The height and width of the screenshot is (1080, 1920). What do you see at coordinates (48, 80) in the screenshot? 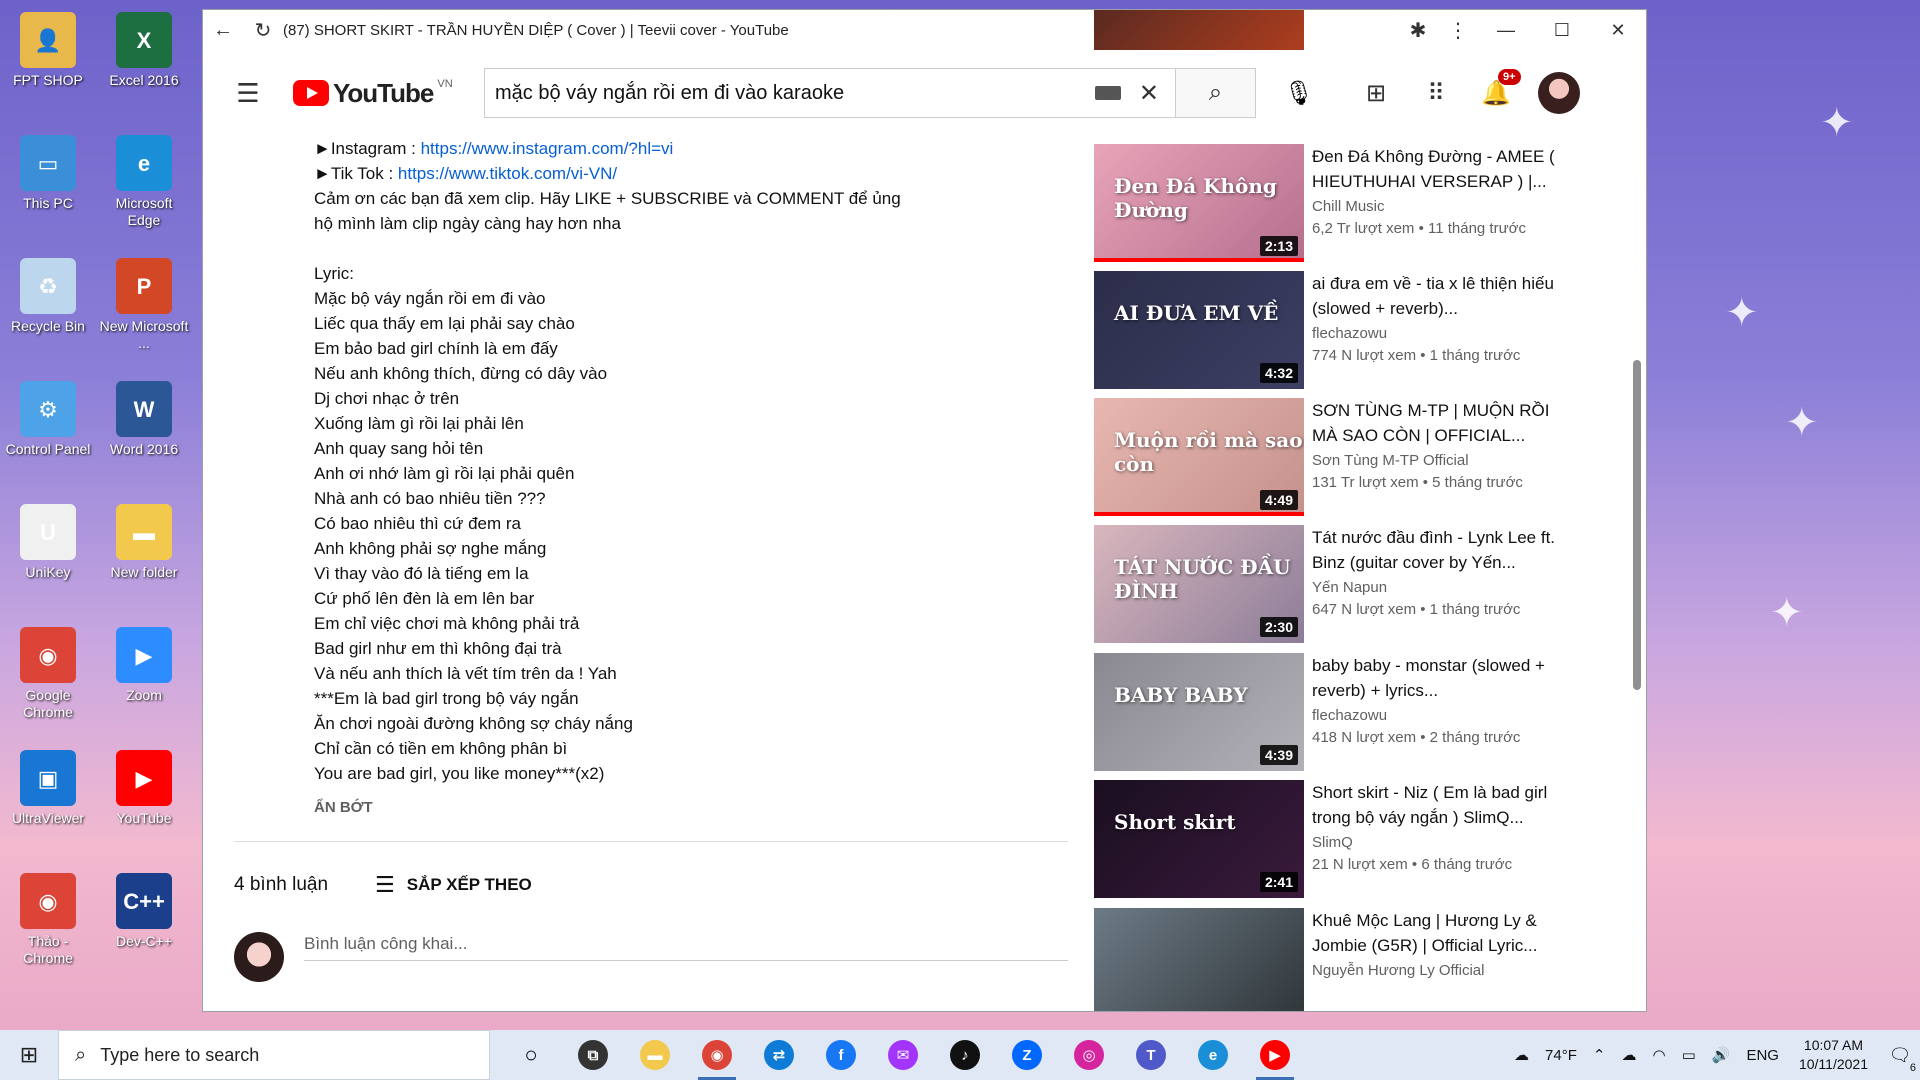
I see `desktop-icon-label: FPT SHOP` at bounding box center [48, 80].